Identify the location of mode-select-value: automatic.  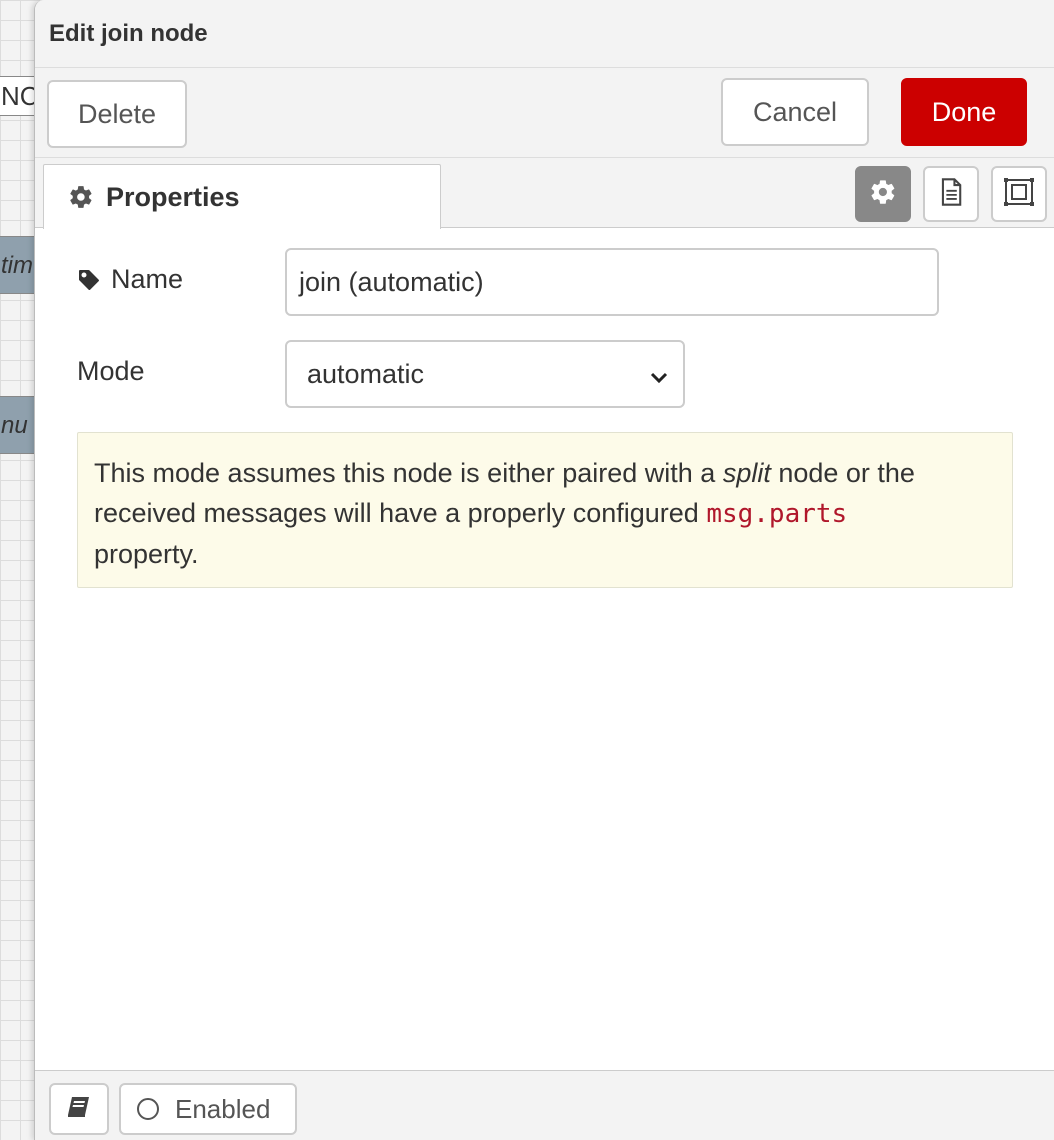
(366, 373).